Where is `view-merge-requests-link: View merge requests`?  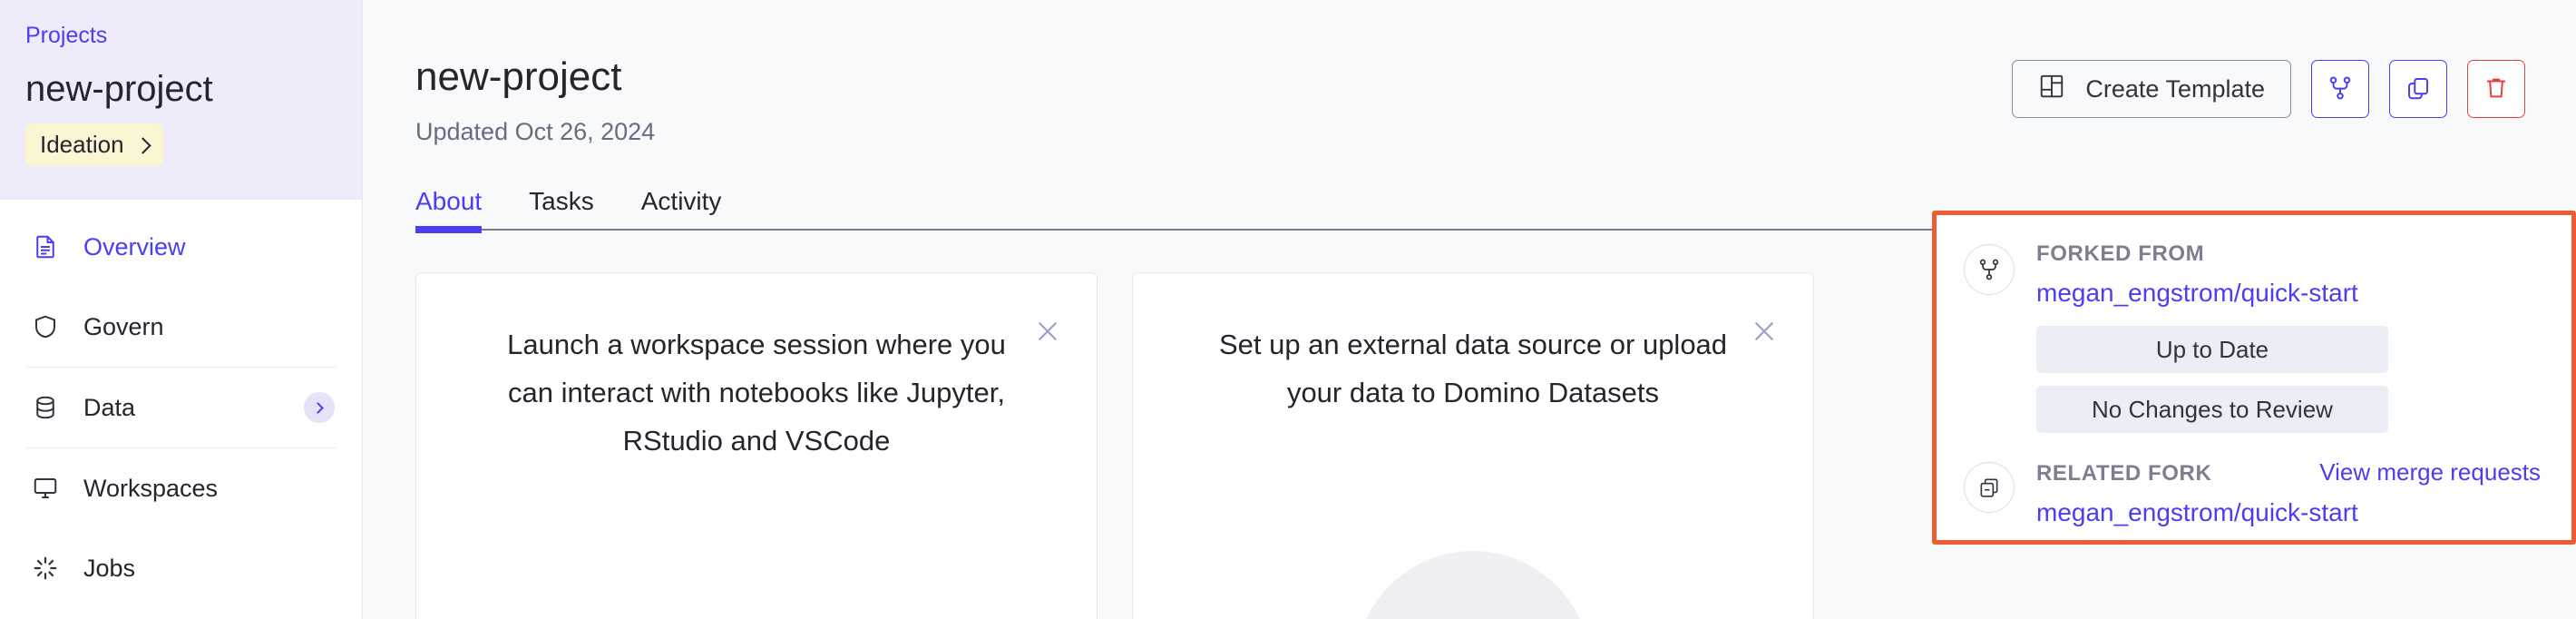 view-merge-requests-link: View merge requests is located at coordinates (2430, 472).